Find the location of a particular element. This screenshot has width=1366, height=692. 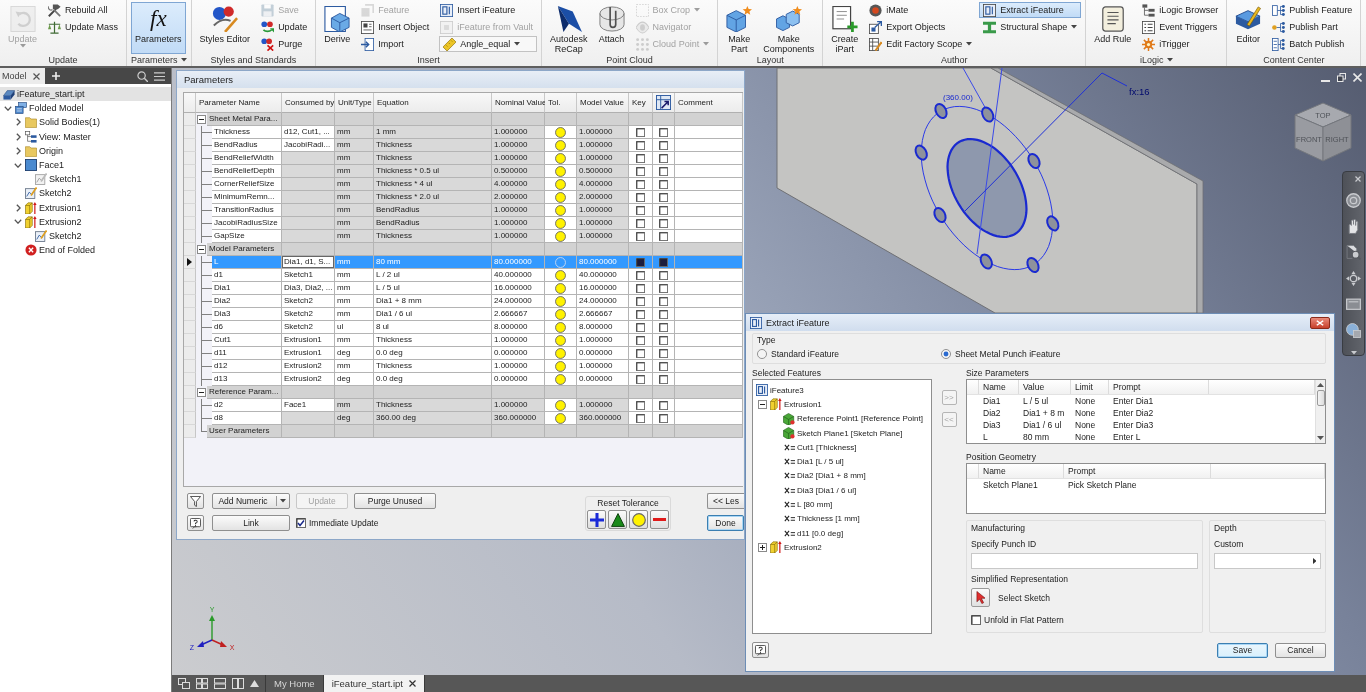

close-button is located at coordinates (1320, 322).